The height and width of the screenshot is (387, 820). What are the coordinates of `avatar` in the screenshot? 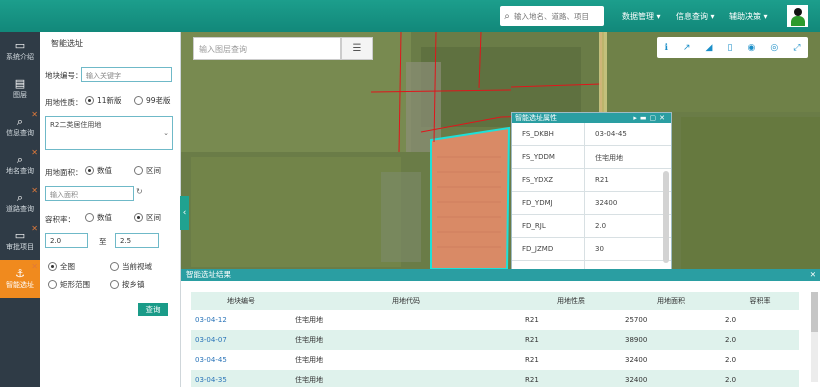 It's located at (797, 16).